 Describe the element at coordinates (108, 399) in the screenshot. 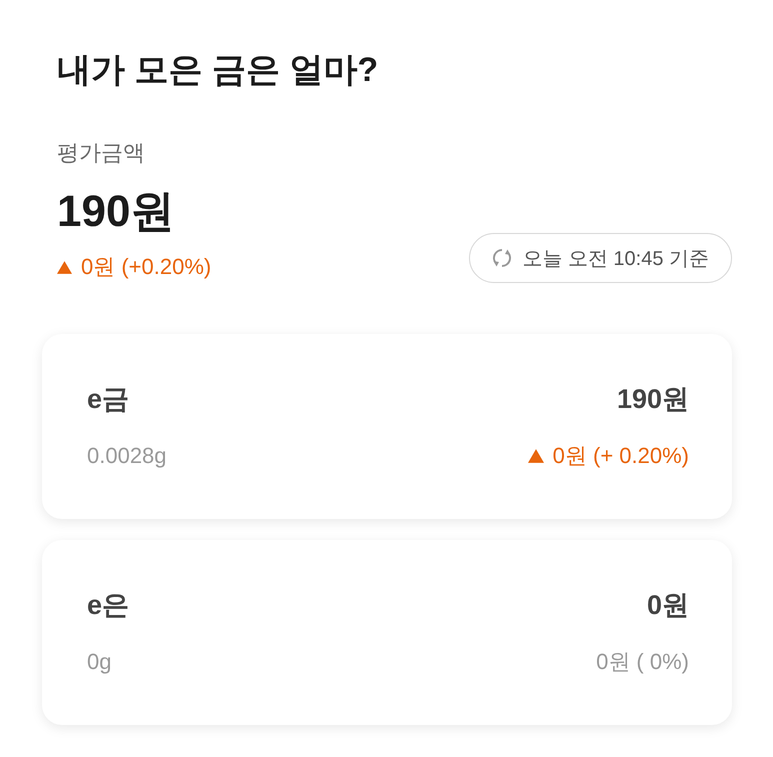

I see `asset-name: e금` at that location.